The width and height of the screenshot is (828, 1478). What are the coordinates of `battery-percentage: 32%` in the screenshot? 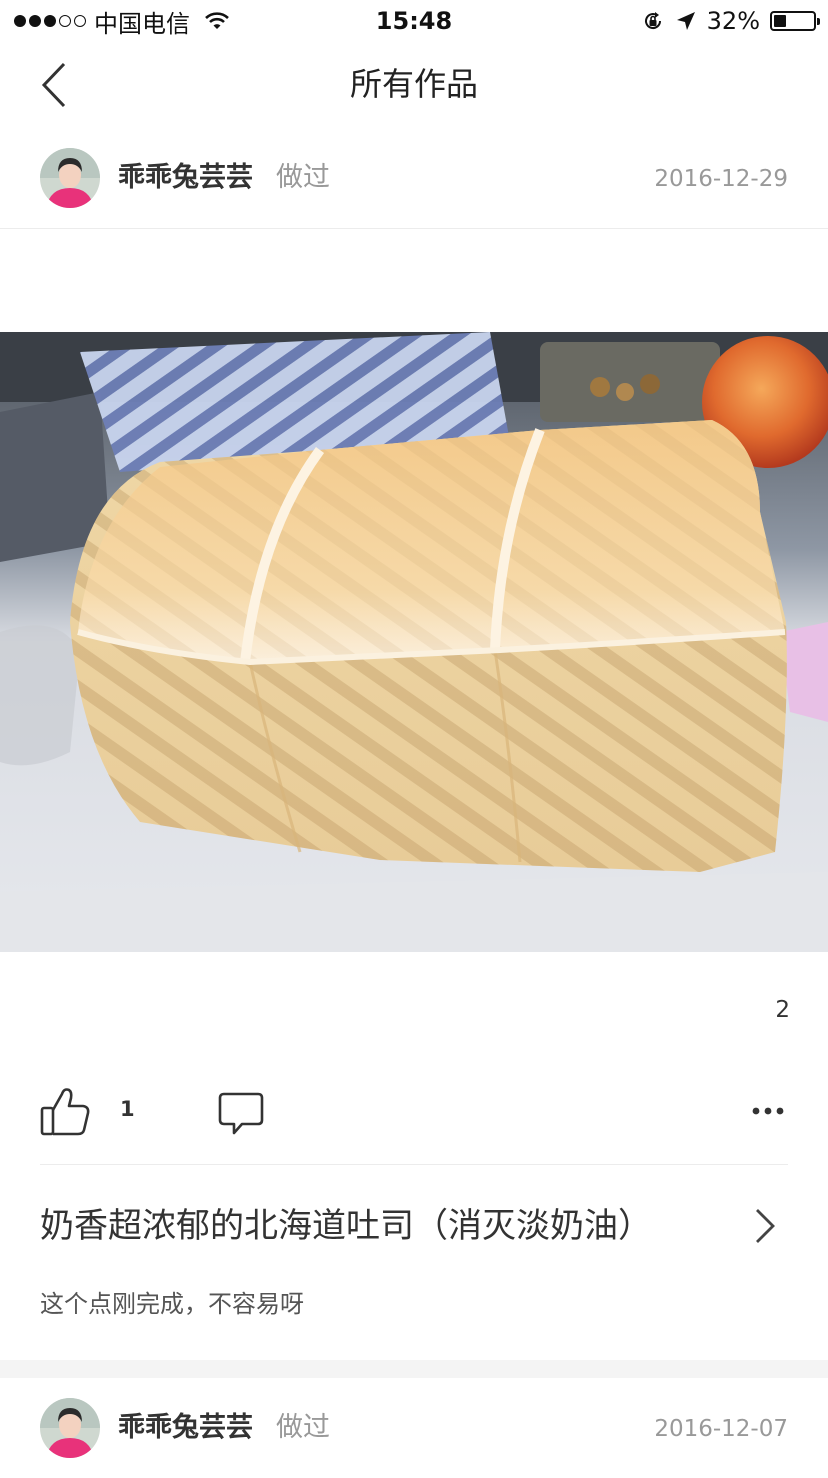 It's located at (733, 21).